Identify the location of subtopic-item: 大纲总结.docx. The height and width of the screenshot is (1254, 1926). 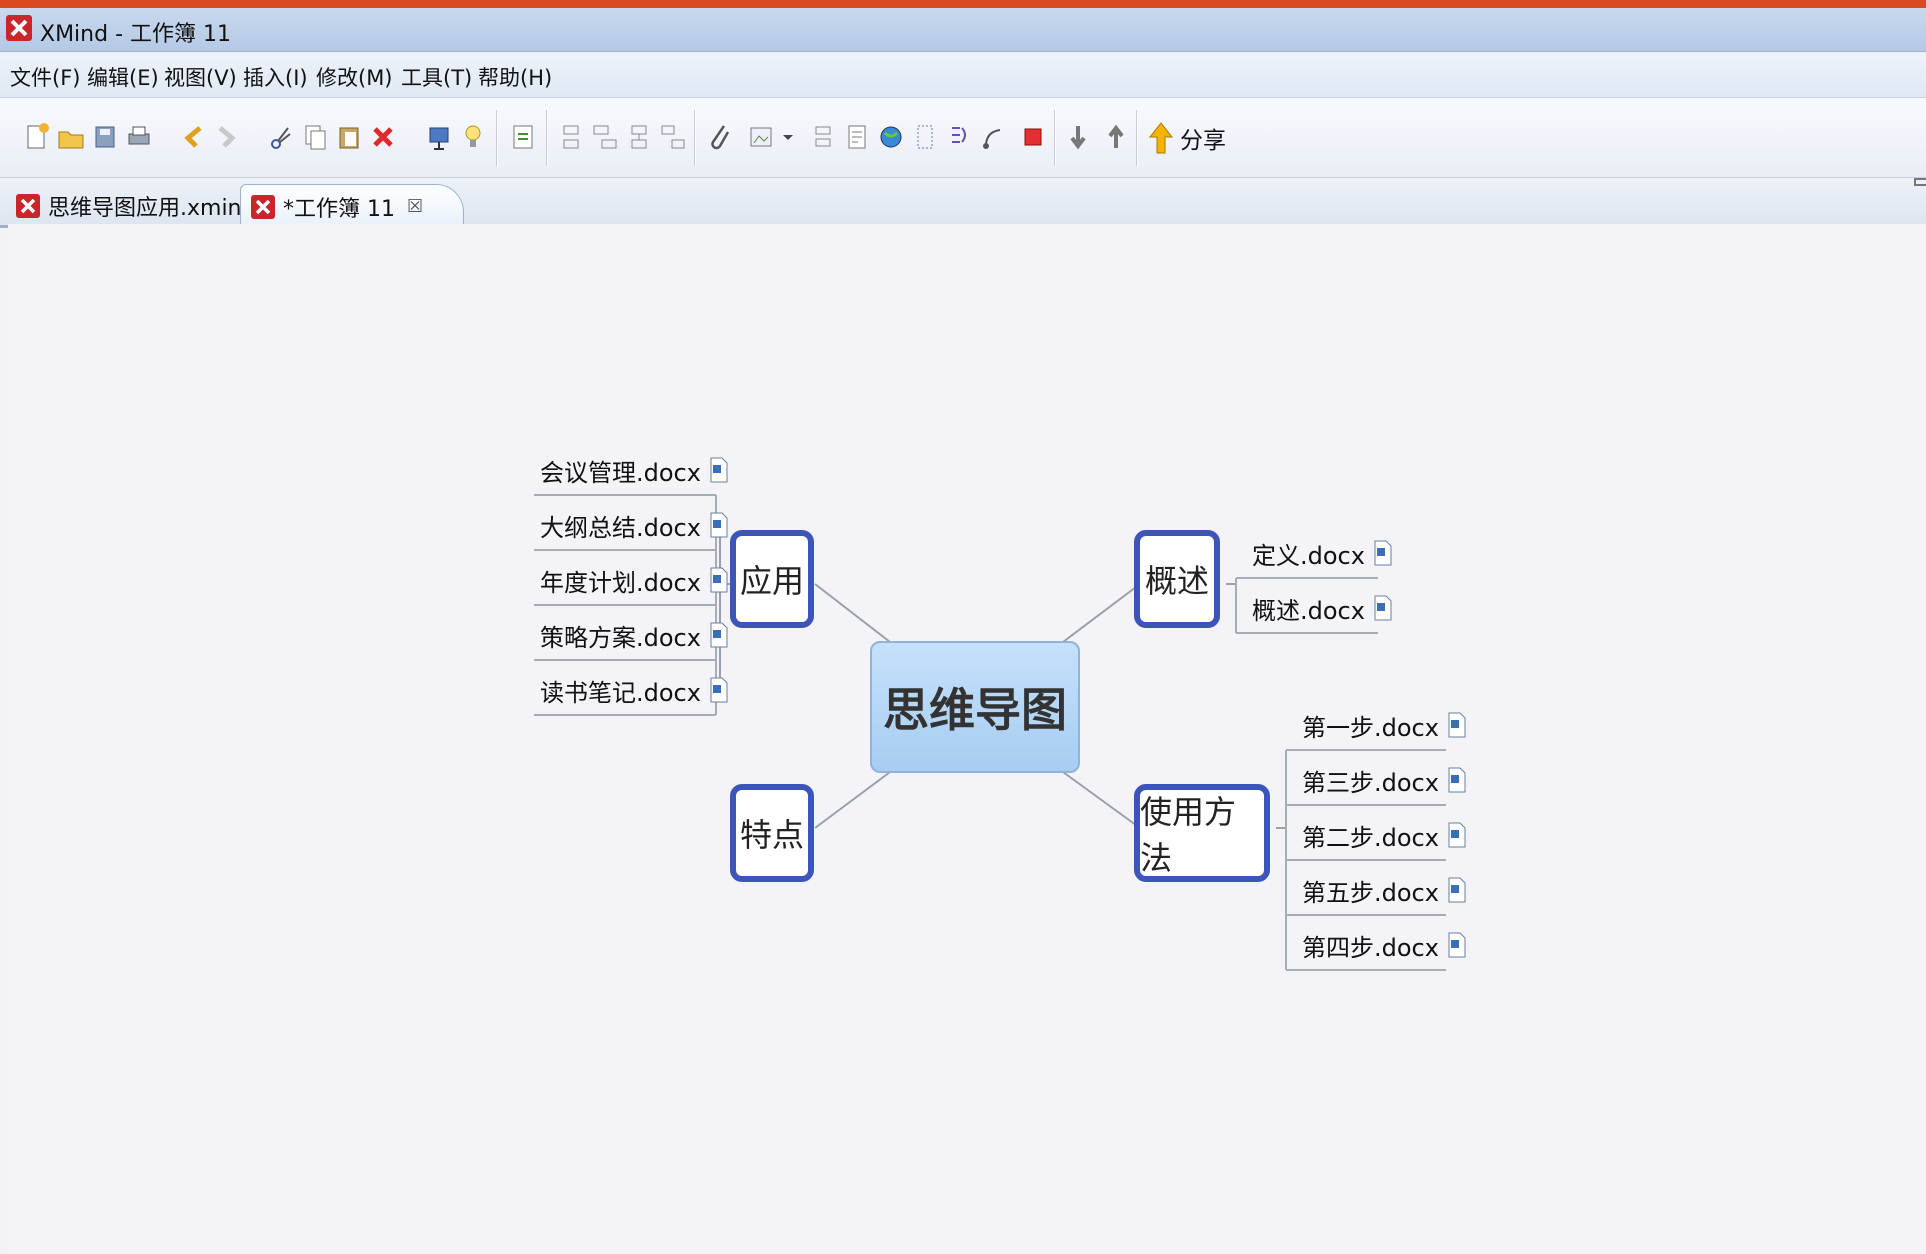
(634, 525).